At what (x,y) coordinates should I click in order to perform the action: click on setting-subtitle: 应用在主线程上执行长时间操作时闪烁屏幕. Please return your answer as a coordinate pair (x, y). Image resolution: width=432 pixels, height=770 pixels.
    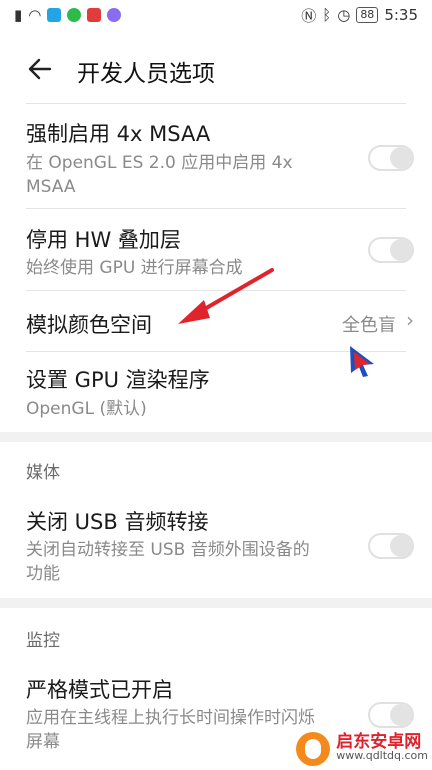
    Looking at the image, I should click on (170, 730).